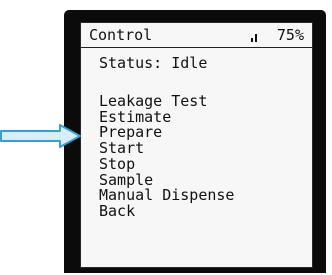 The image size is (332, 275). What do you see at coordinates (153, 63) in the screenshot?
I see `status-text: Status: Idle` at bounding box center [153, 63].